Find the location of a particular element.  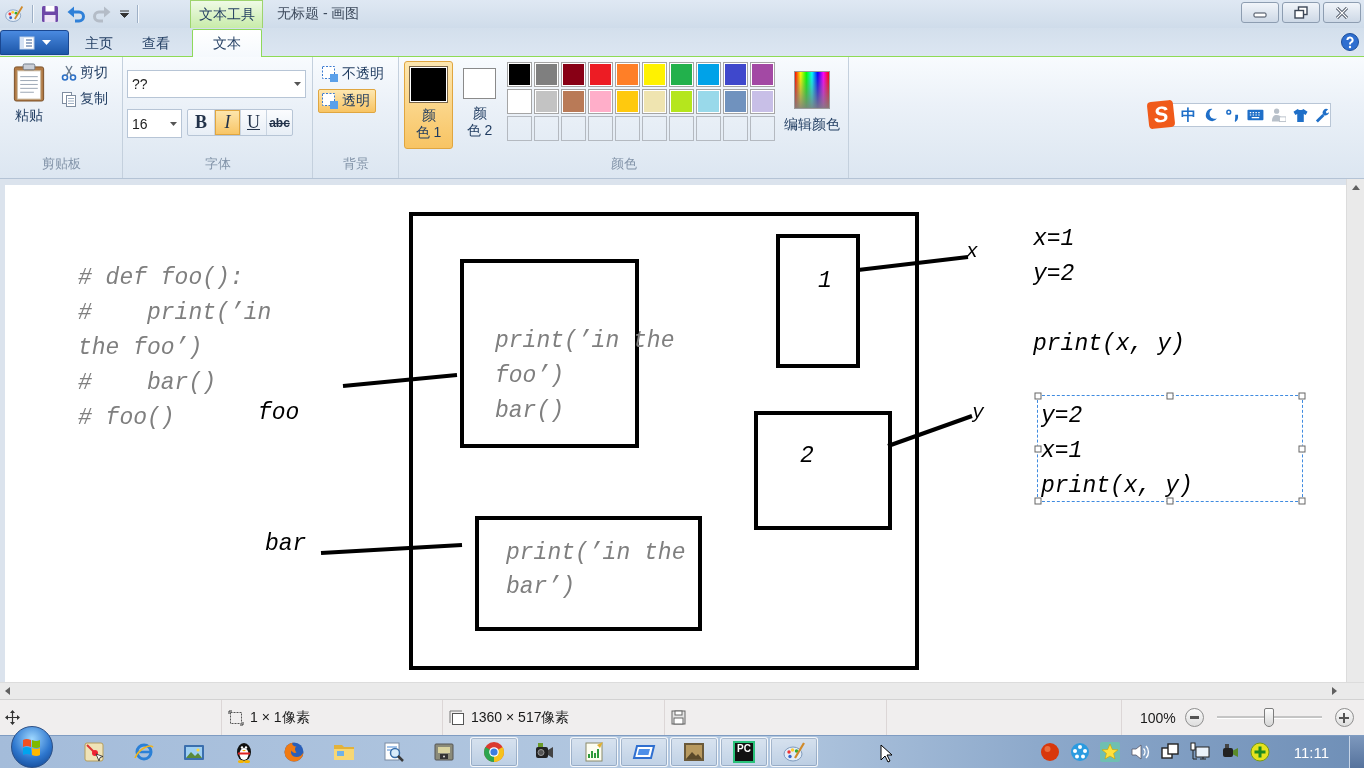

punctuation-icon is located at coordinates (1233, 115).